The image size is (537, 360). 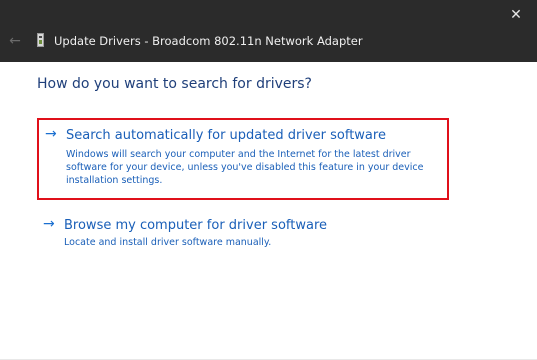 I want to click on close-icon: ✕, so click(x=516, y=15).